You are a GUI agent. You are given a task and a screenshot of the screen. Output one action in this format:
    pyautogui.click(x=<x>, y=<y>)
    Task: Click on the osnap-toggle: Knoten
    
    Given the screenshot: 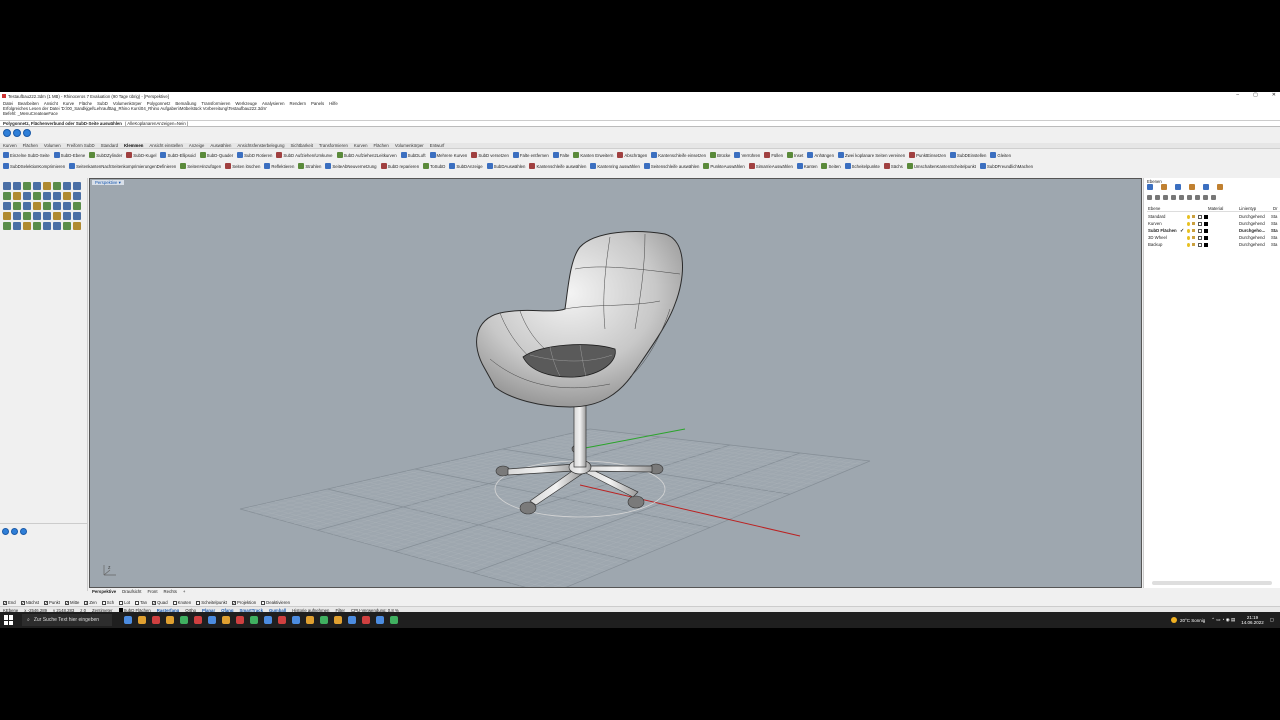 What is the action you would take?
    pyautogui.click(x=181, y=602)
    